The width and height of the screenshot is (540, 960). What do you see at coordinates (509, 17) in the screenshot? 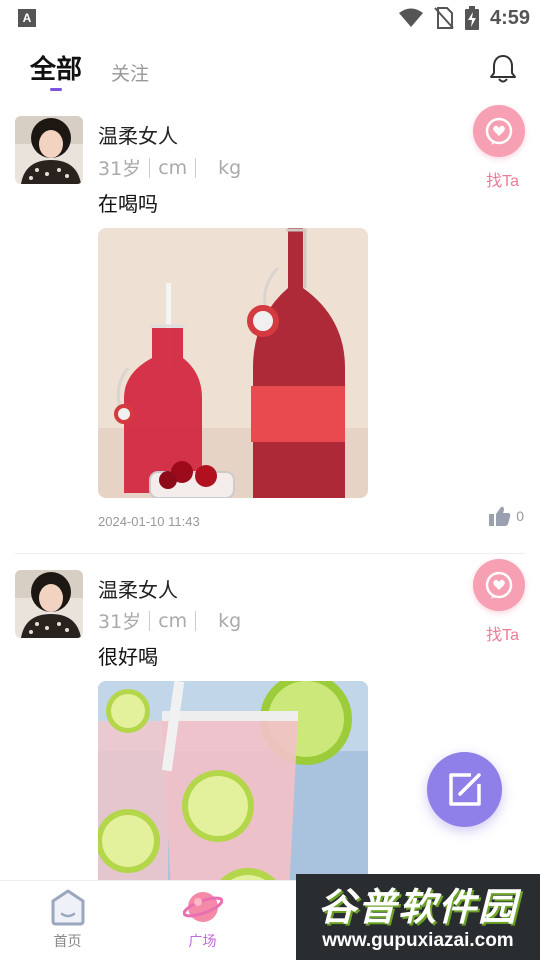
I see `status-time: 4:59` at bounding box center [509, 17].